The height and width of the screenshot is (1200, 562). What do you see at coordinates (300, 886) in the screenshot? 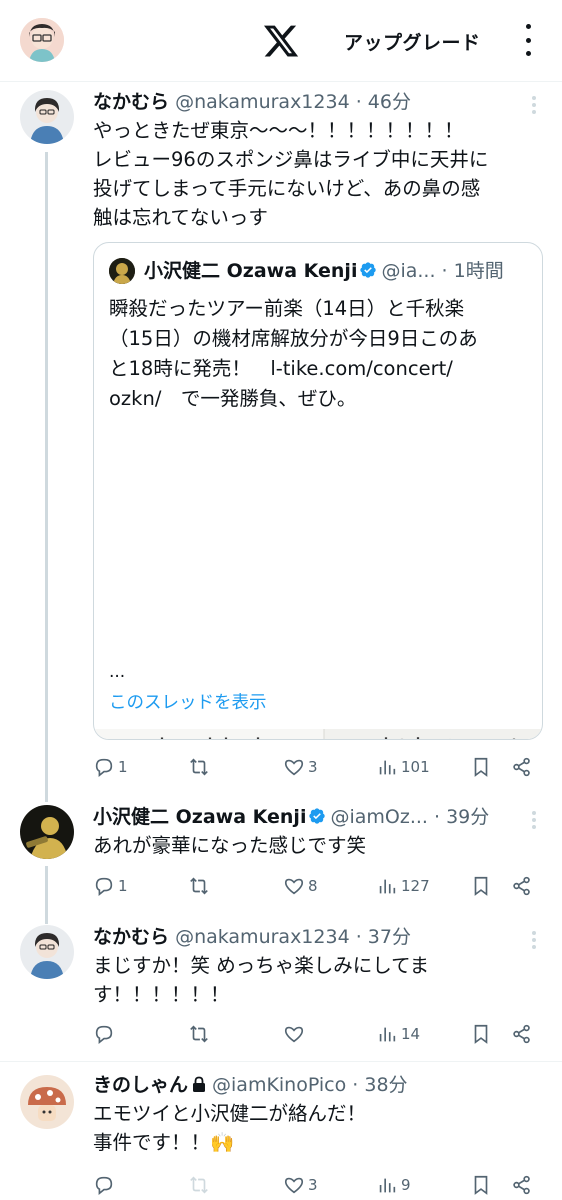
I see `like-button: 8` at bounding box center [300, 886].